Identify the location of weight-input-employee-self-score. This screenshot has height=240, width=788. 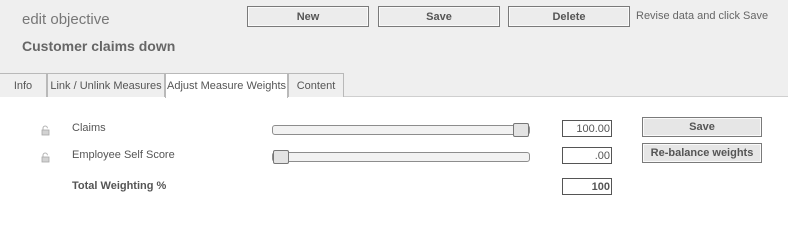
(587, 155).